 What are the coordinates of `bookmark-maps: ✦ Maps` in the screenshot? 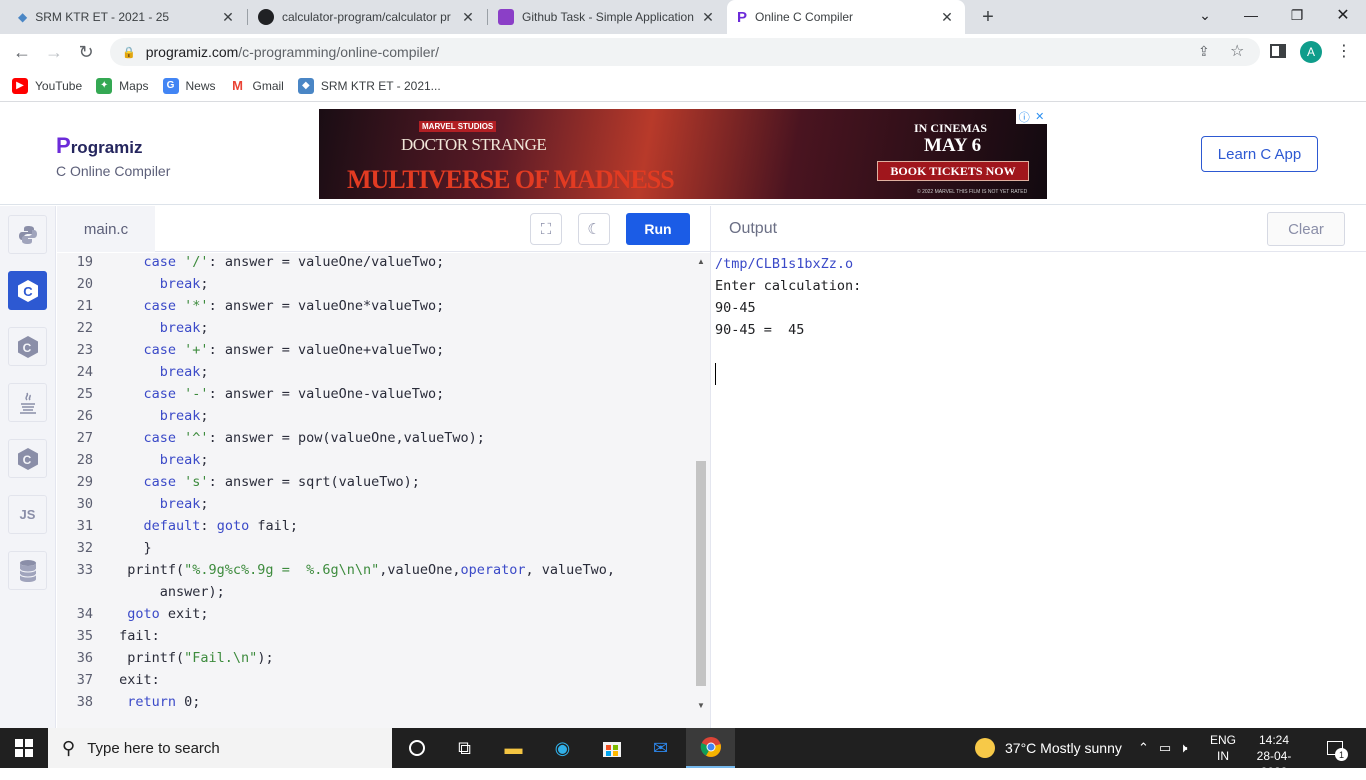 It's located at (122, 85).